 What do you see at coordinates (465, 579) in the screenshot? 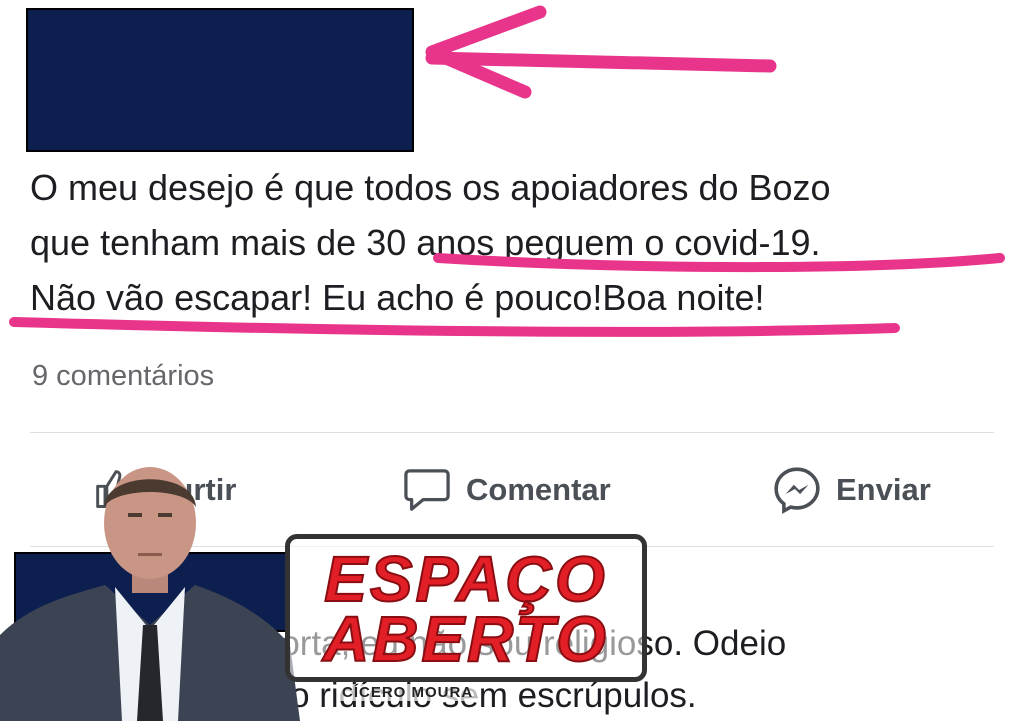
I see `watermark-logo-line: ESPAÇO` at bounding box center [465, 579].